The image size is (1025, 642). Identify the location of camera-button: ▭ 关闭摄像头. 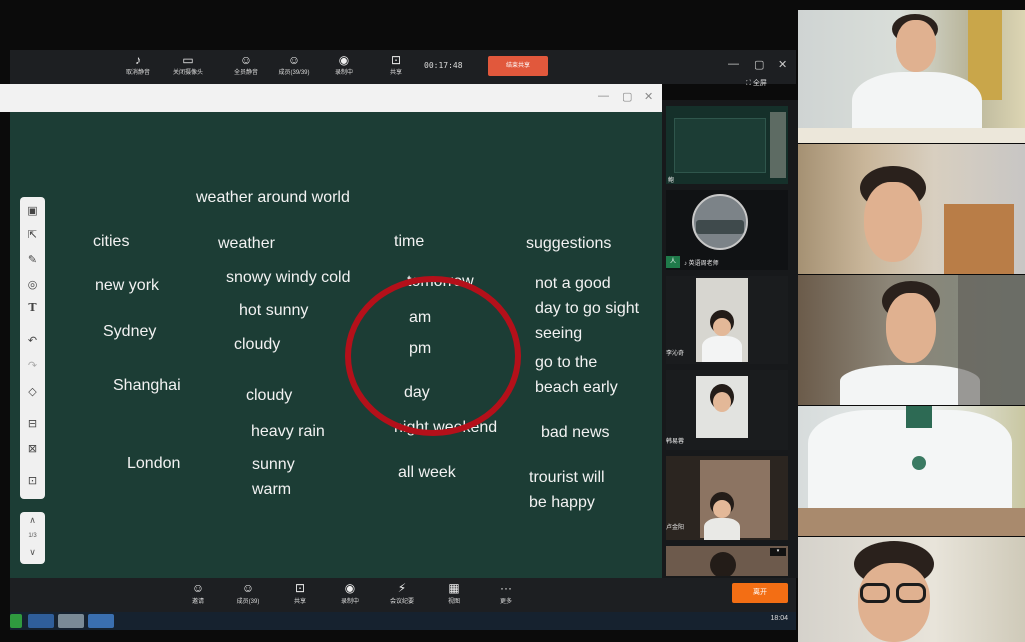
(188, 64).